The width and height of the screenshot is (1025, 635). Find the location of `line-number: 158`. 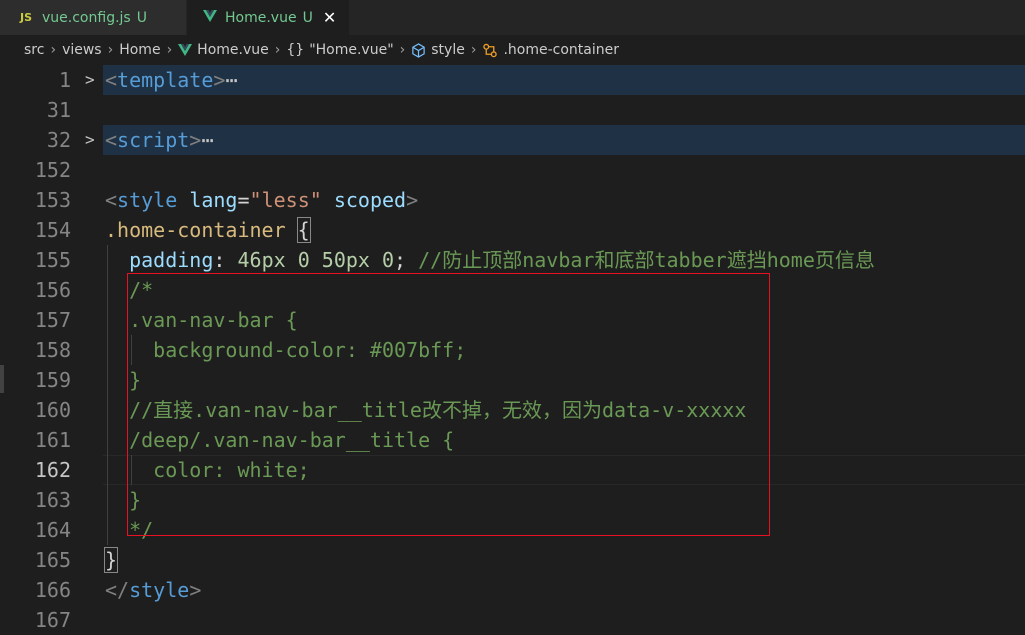

line-number: 158 is located at coordinates (52, 350).